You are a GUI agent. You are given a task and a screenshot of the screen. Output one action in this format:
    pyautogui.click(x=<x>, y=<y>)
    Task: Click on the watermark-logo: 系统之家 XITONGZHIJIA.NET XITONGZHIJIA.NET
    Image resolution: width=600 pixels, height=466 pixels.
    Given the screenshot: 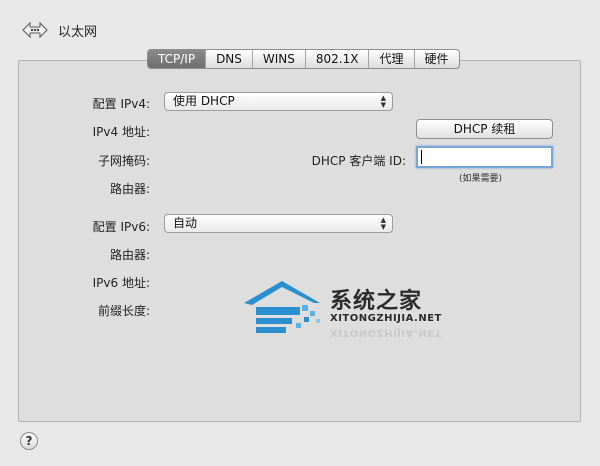 What is the action you would take?
    pyautogui.click(x=357, y=315)
    